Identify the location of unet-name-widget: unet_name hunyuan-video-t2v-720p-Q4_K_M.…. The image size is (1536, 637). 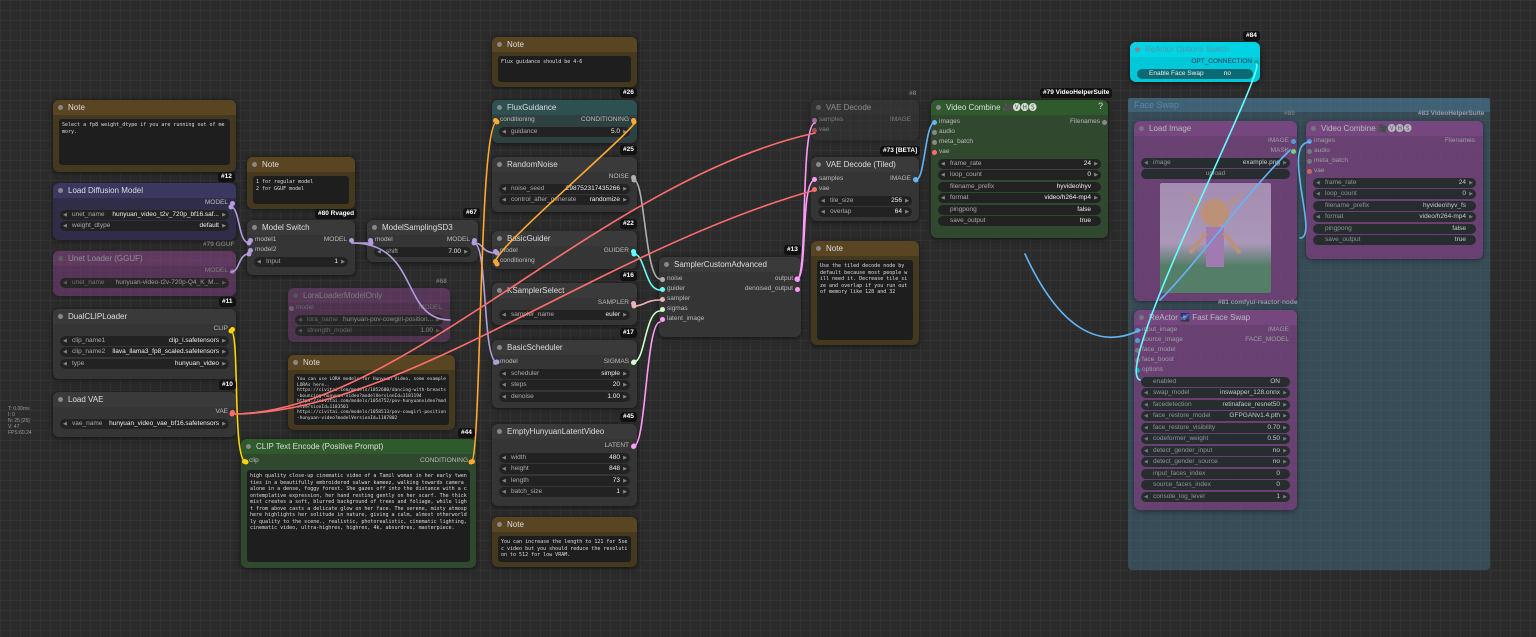
(144, 282).